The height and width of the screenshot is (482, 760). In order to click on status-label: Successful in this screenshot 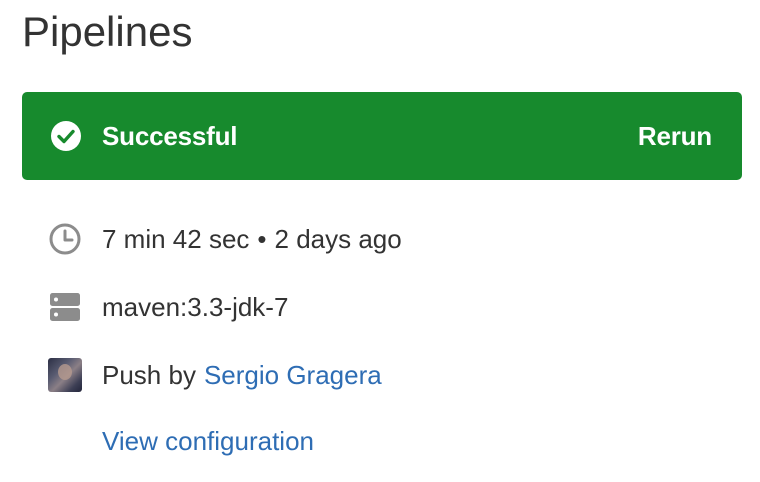, I will do `click(170, 135)`.